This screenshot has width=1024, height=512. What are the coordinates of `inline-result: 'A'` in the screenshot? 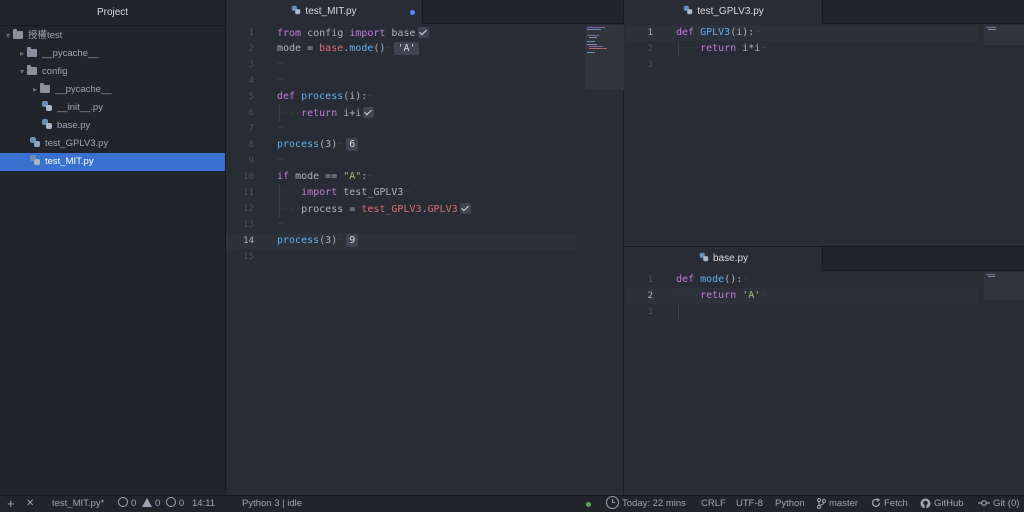 It's located at (406, 48).